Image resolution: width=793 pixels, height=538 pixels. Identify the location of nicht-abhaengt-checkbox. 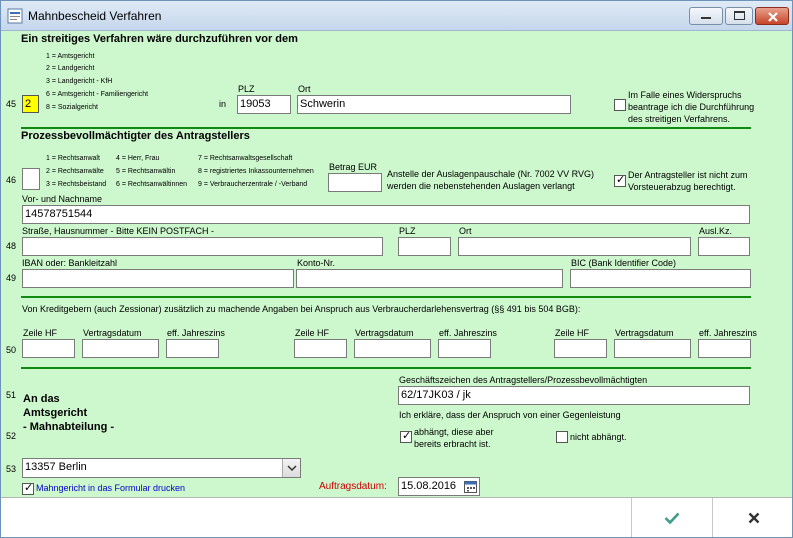
(562, 437).